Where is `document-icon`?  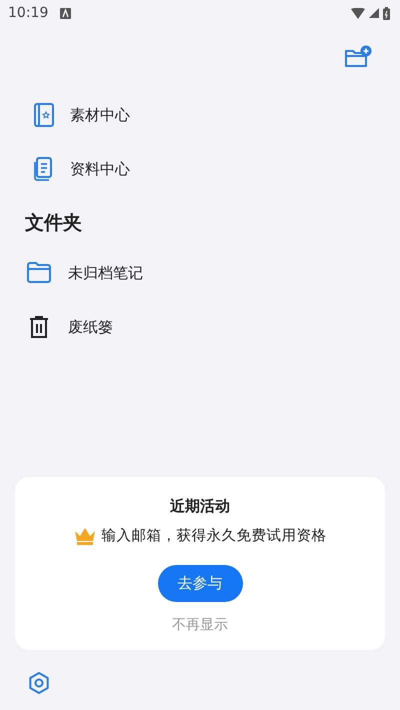 document-icon is located at coordinates (44, 169).